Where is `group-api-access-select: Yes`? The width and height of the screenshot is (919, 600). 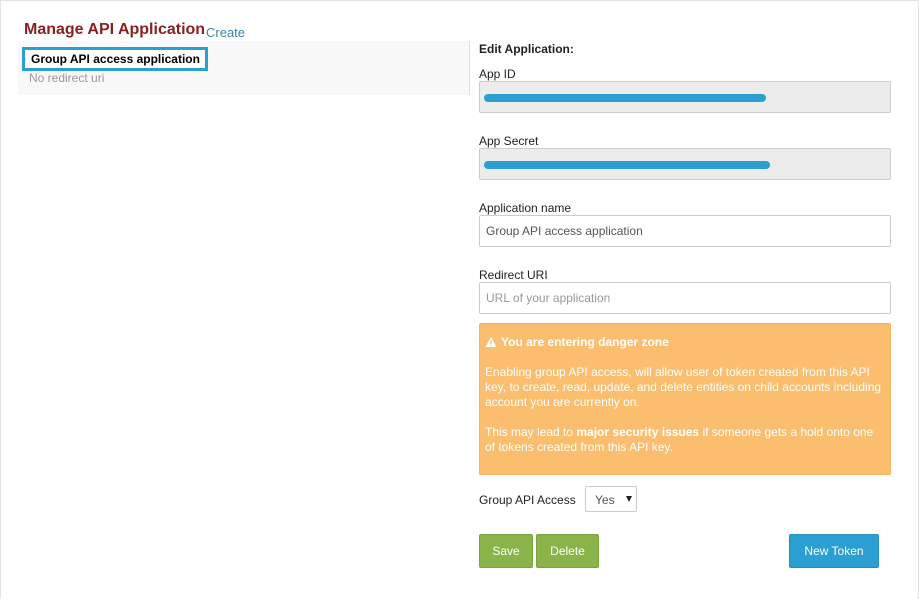 group-api-access-select: Yes is located at coordinates (611, 499).